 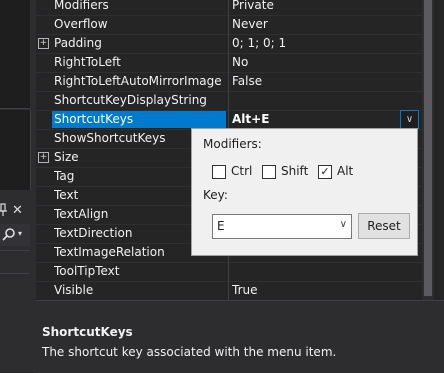 I want to click on property-name: ShortcutKeys, so click(x=139, y=119).